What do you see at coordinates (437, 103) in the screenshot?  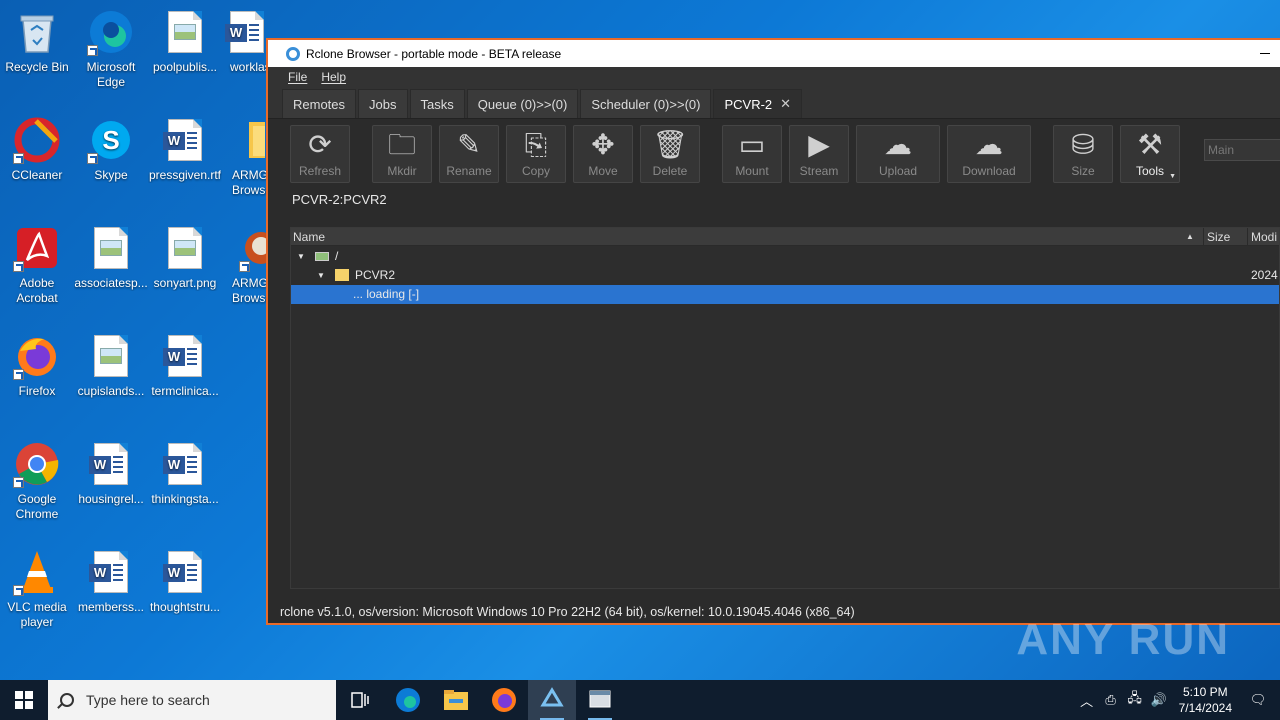 I see `tab-tasks: Tasks` at bounding box center [437, 103].